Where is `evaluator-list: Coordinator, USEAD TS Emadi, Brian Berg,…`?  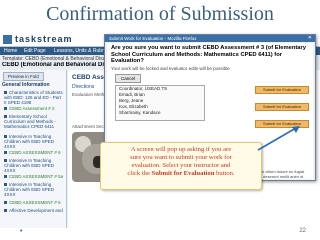
evaluator-list: Coordinator, USEAD TS Emadi, Brian Berg,… is located at coordinates (160, 103).